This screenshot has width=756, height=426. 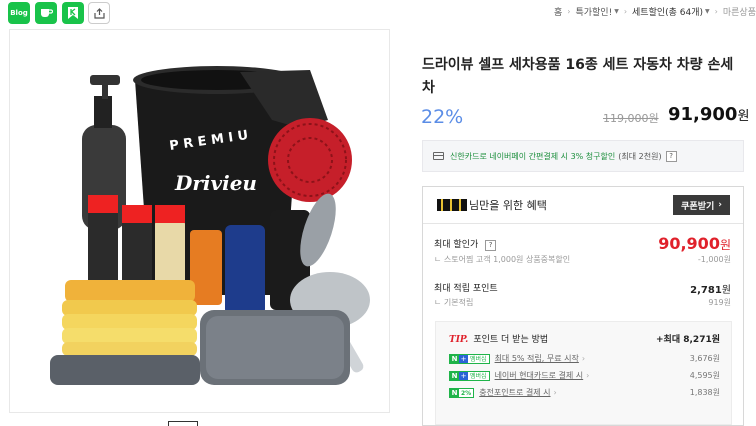 What do you see at coordinates (533, 156) in the screenshot?
I see `card-promo-text: 신한카드로 네이버페이 간편결제 시 3% 청구할인` at bounding box center [533, 156].